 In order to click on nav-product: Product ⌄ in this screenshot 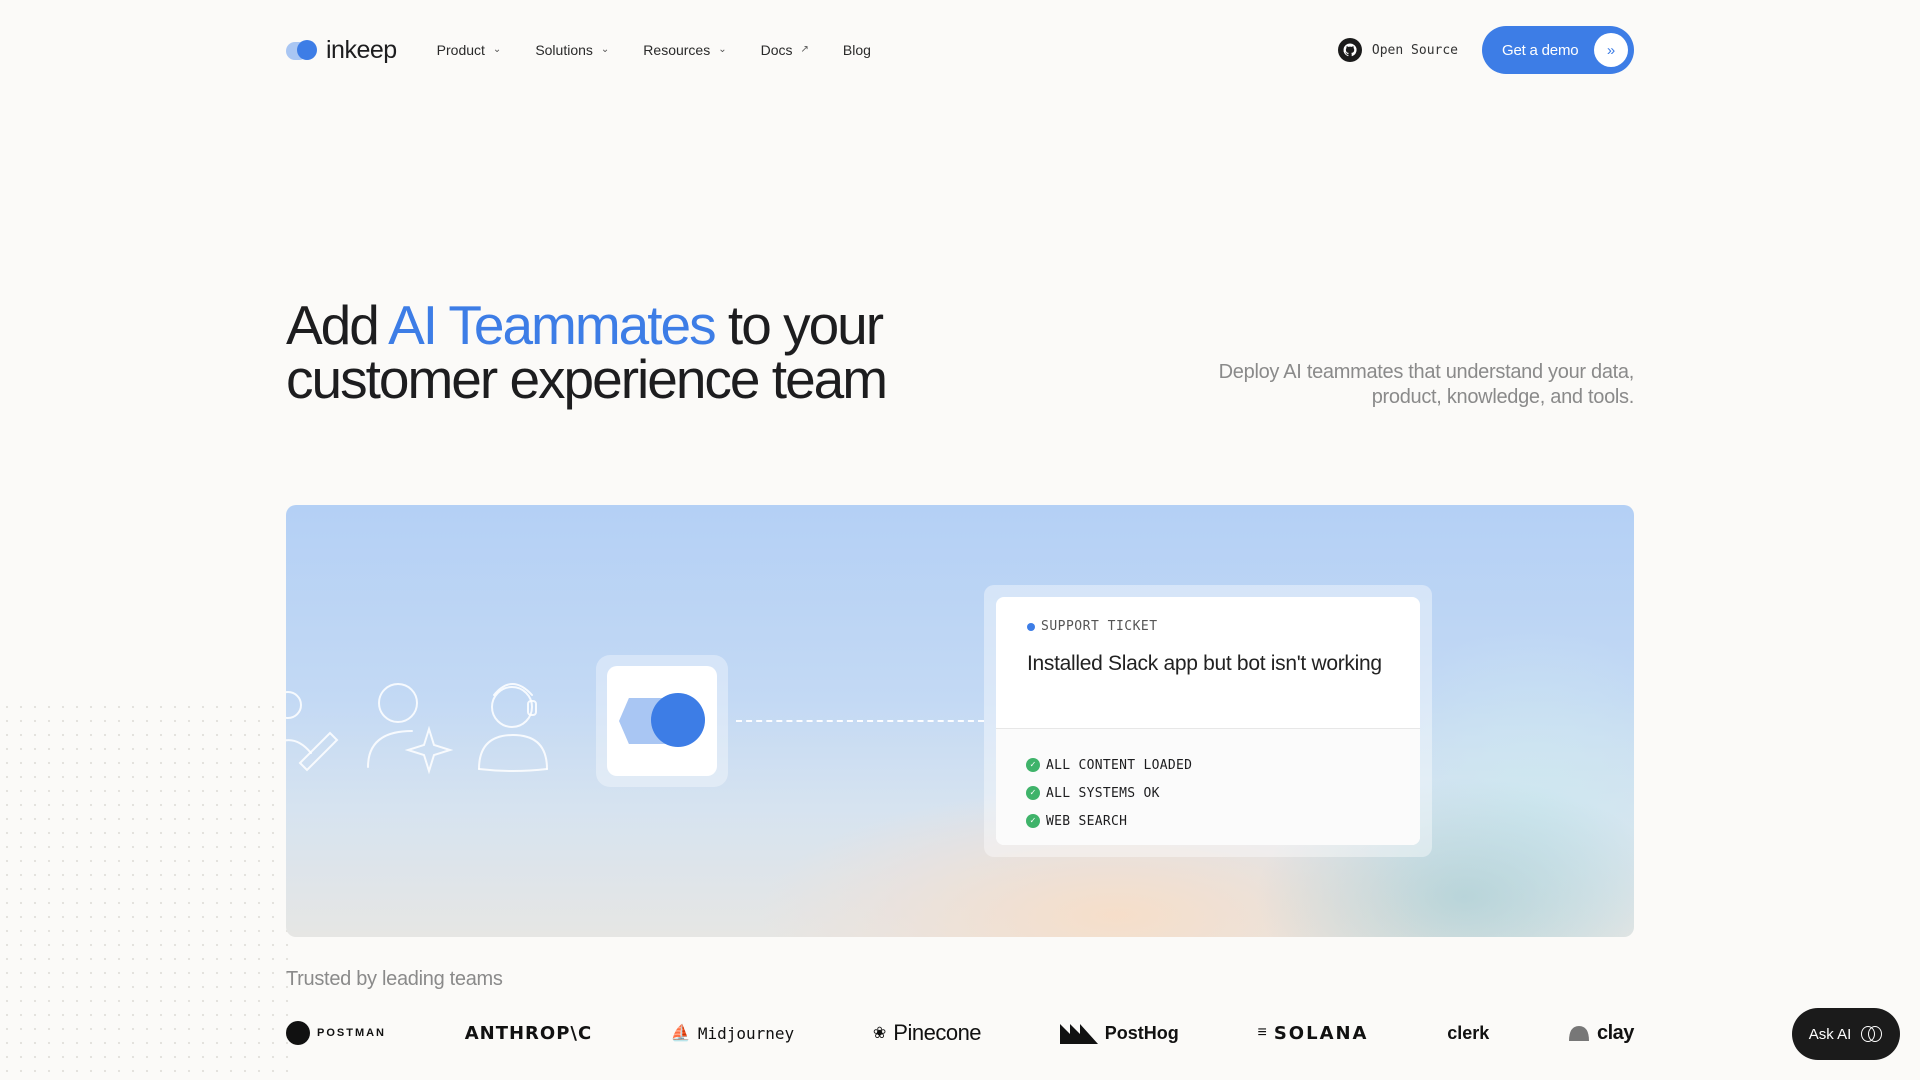, I will do `click(469, 50)`.